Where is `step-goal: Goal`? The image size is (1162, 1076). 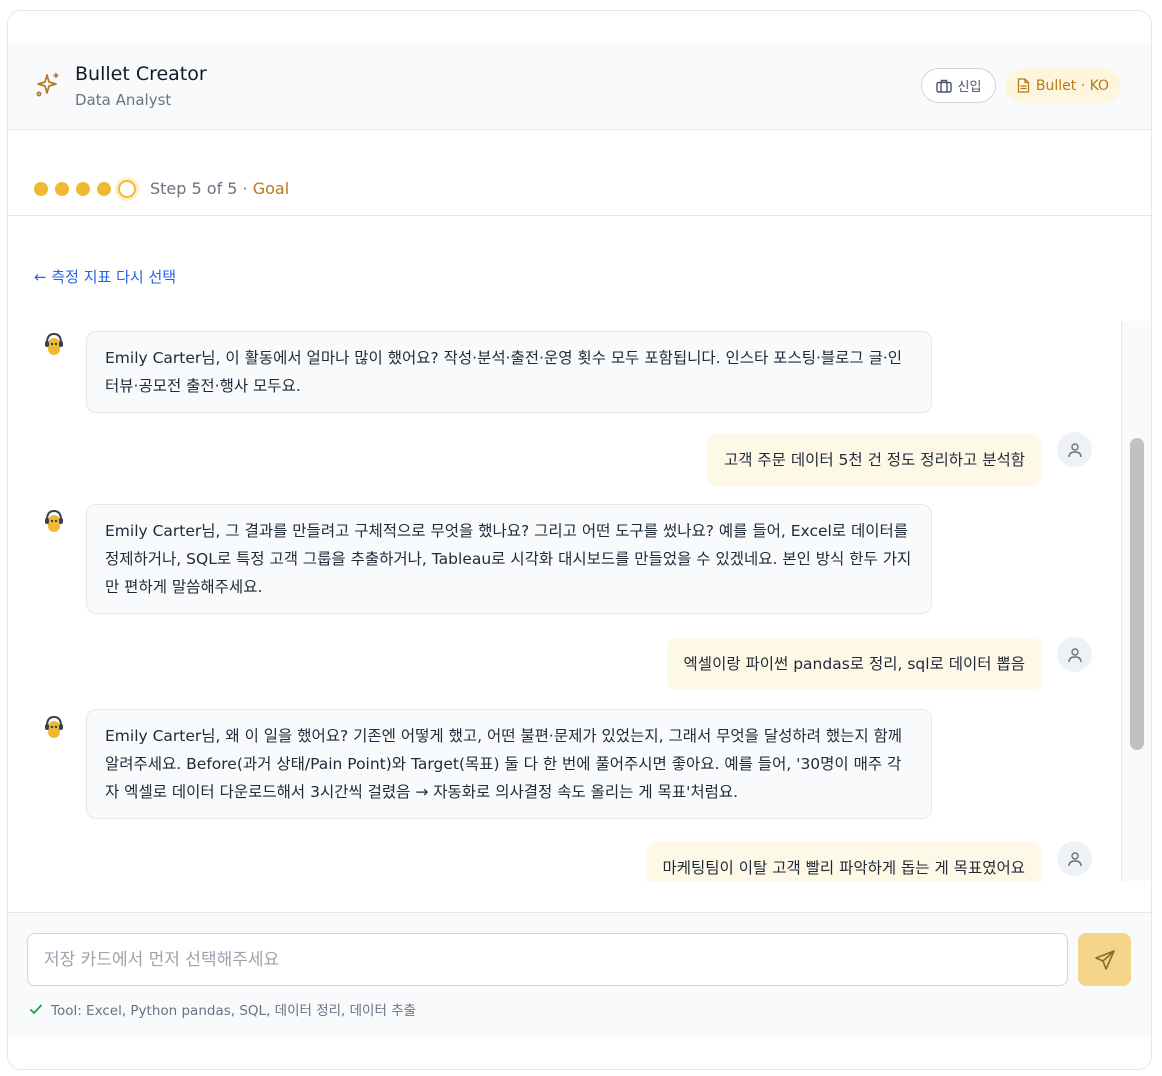
step-goal: Goal is located at coordinates (271, 188).